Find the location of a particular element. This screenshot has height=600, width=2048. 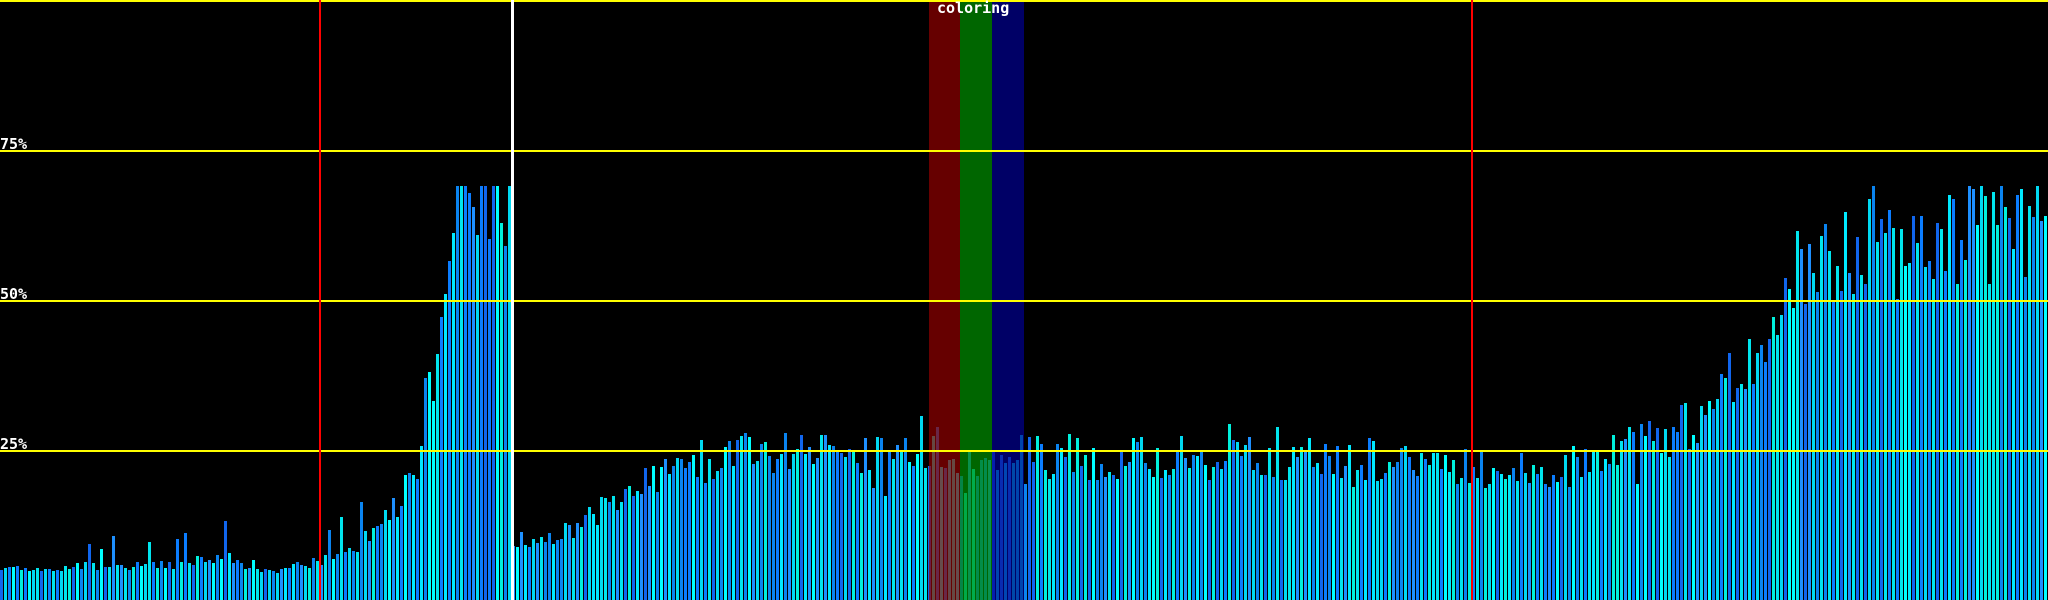

gridline is located at coordinates (1024, 1).